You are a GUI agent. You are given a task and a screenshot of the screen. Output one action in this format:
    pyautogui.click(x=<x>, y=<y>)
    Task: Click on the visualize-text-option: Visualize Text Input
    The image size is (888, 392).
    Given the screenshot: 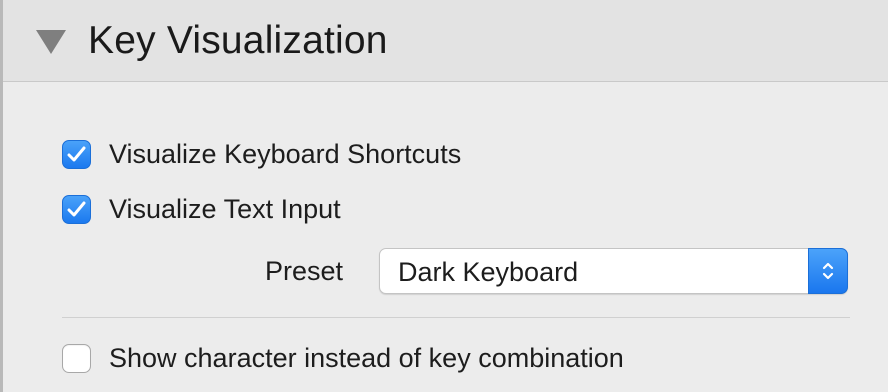 What is the action you would take?
    pyautogui.click(x=201, y=209)
    